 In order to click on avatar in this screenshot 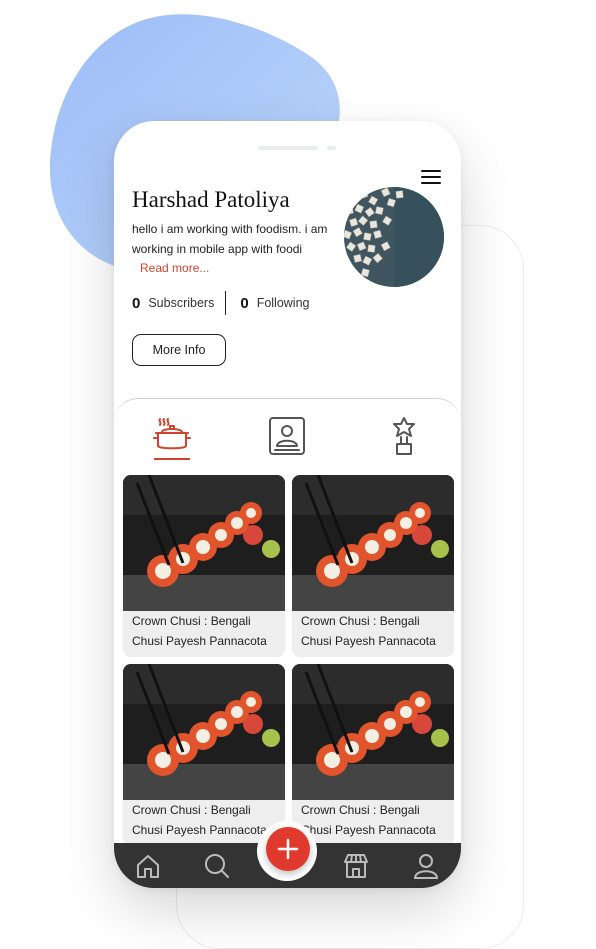, I will do `click(394, 237)`.